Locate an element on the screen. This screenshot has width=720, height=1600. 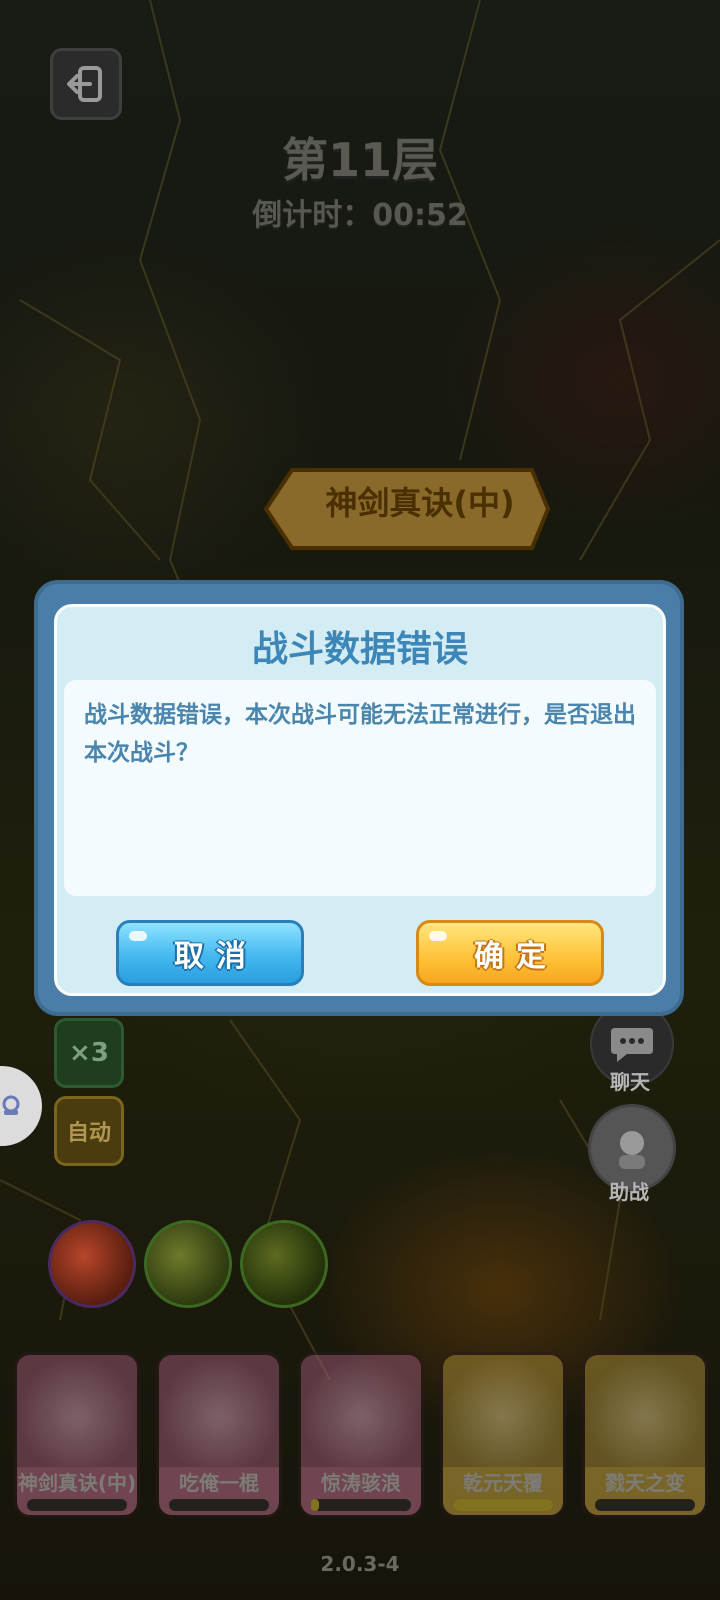
fire-skill-orb is located at coordinates (92, 1264).